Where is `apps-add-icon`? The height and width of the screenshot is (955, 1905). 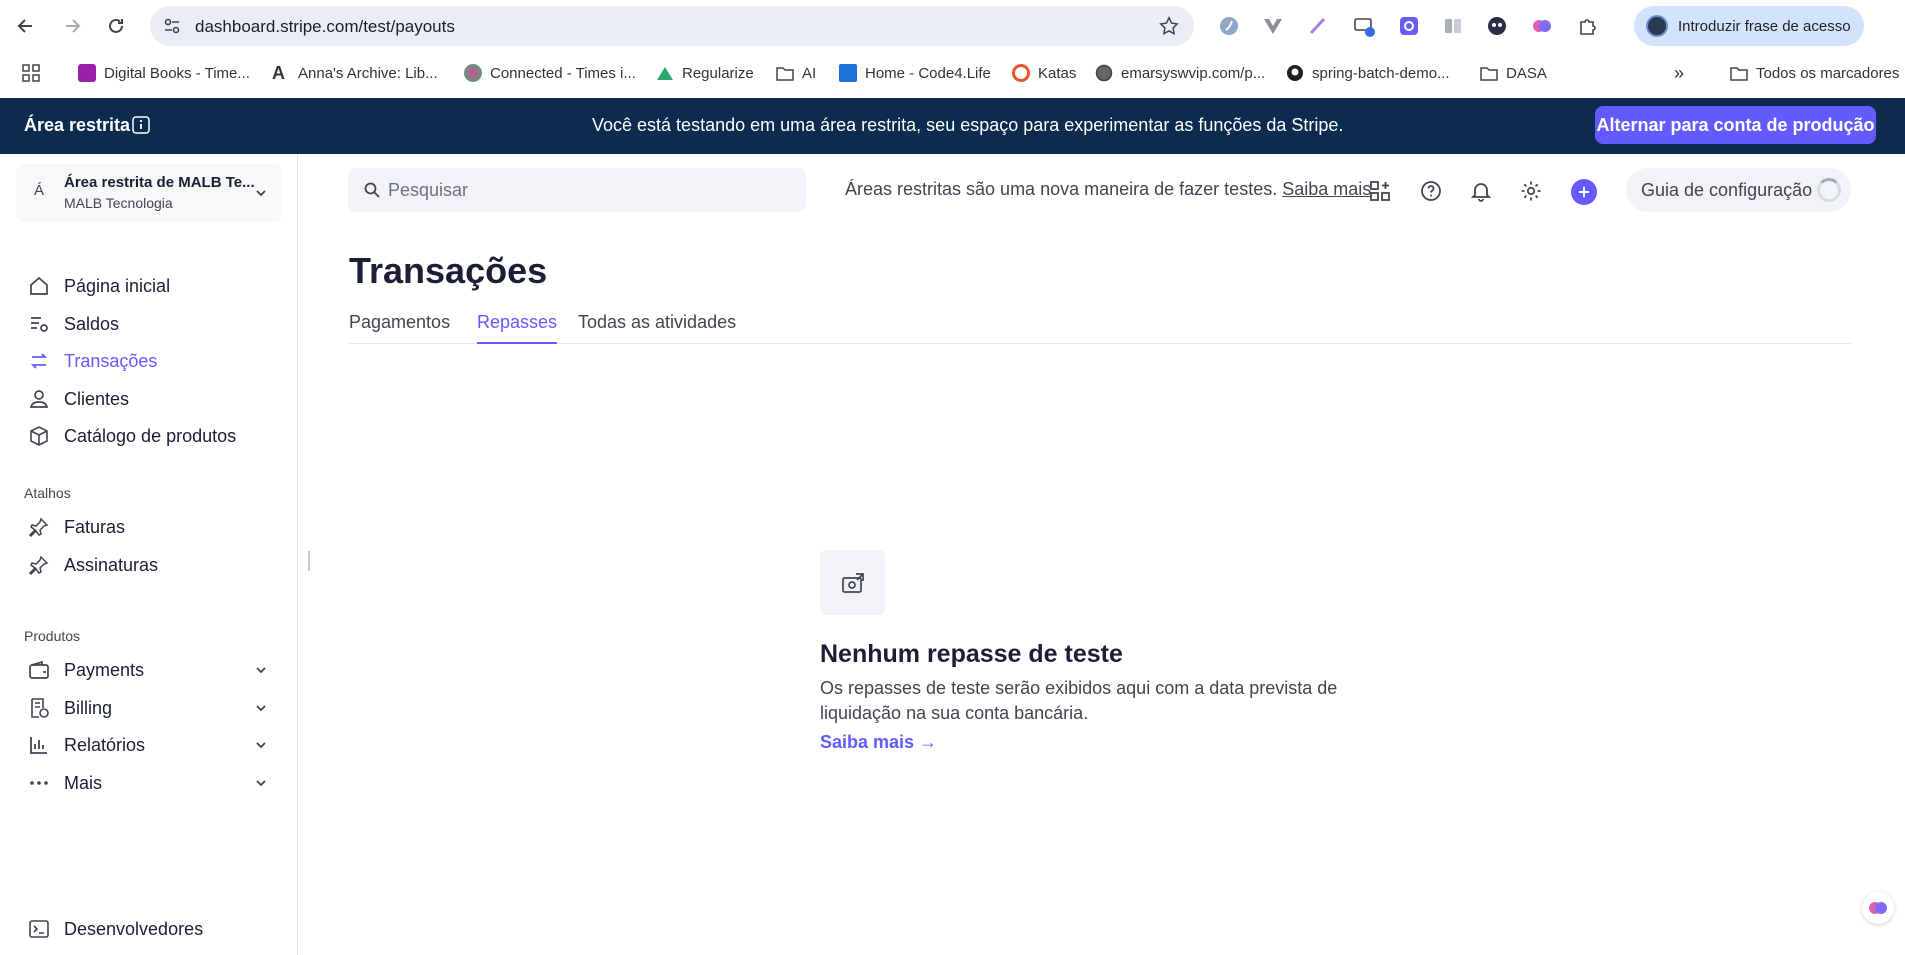
apps-add-icon is located at coordinates (1380, 191).